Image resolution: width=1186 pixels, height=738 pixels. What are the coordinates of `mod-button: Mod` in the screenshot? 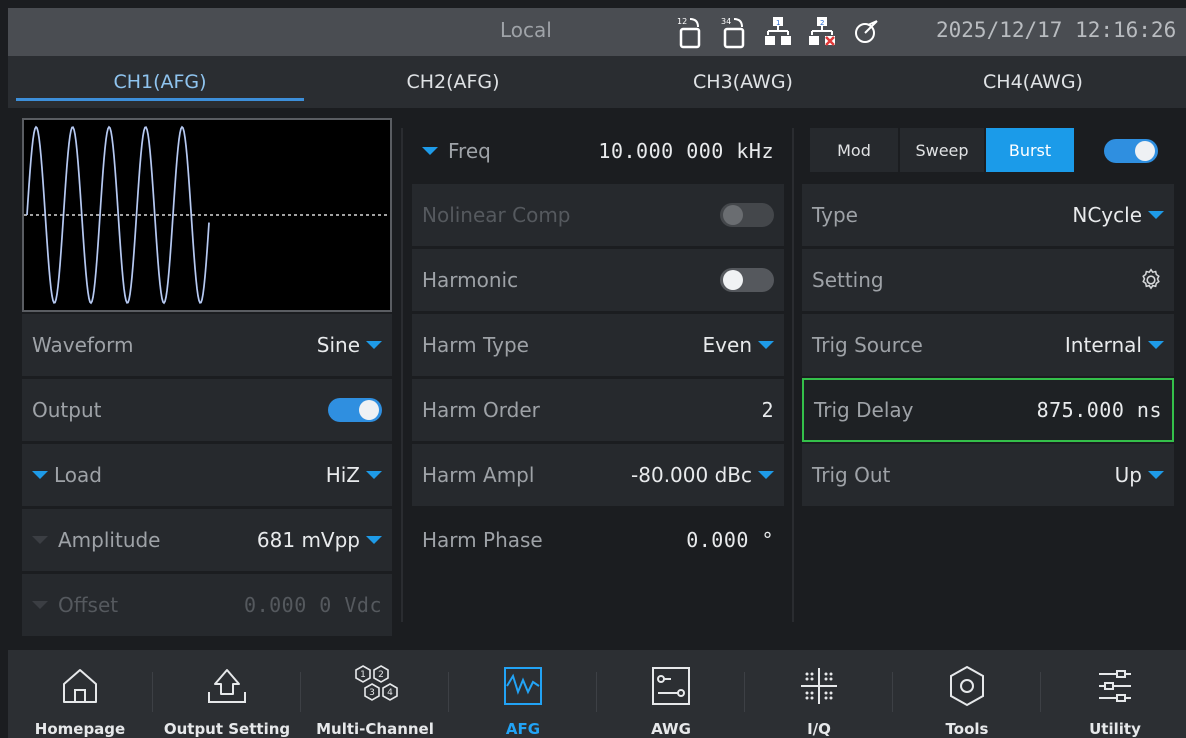 It's located at (854, 150).